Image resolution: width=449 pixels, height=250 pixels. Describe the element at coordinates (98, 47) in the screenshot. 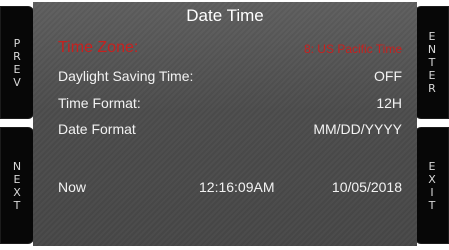

I see `time-zone-label: Time Zone:` at that location.